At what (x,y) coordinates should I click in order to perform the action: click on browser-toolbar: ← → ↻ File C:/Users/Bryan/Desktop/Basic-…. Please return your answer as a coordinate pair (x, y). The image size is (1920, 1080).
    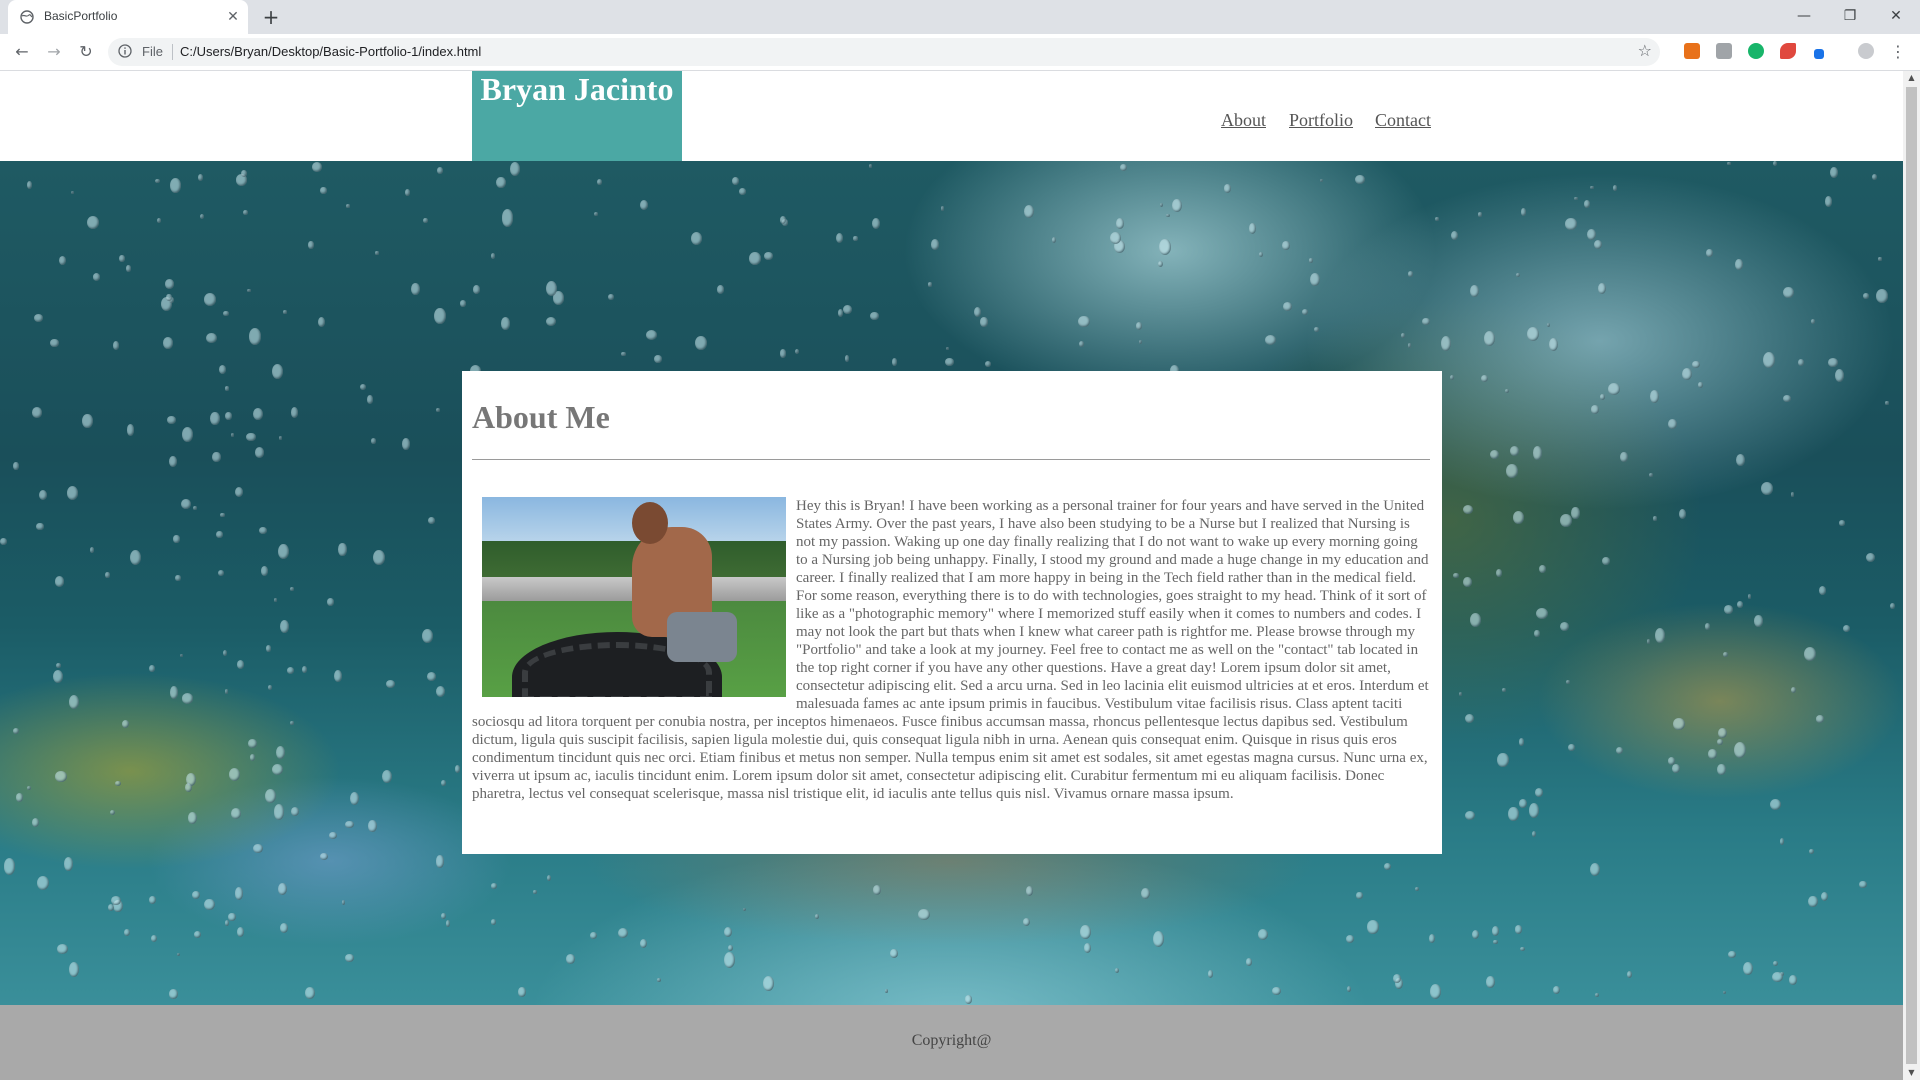
    Looking at the image, I should click on (960, 52).